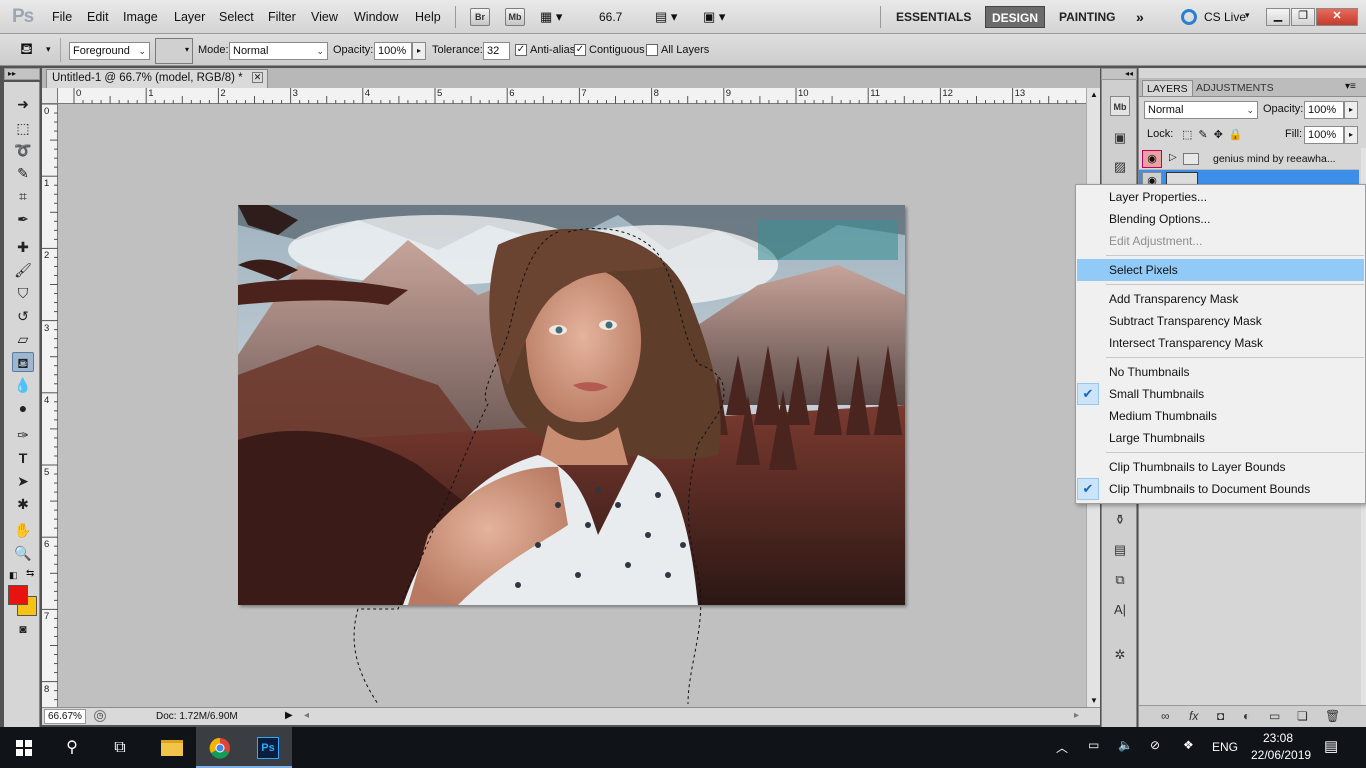 This screenshot has height=768, width=1366. Describe the element at coordinates (1165, 716) in the screenshot. I see `link-layers-icon: ∞` at that location.